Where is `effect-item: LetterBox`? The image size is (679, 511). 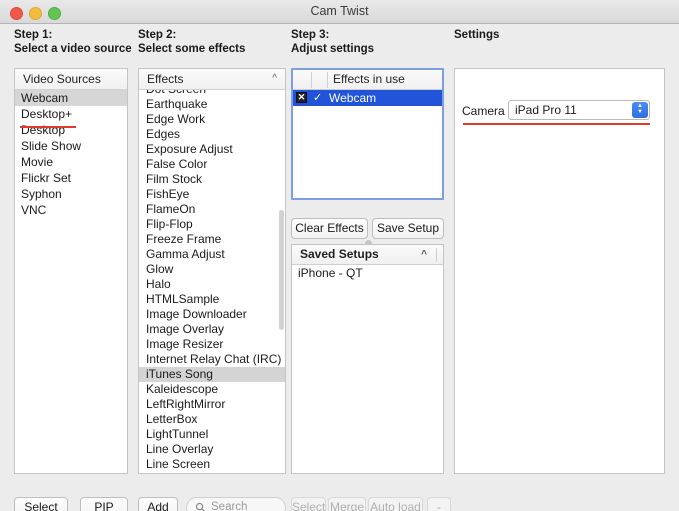 effect-item: LetterBox is located at coordinates (212, 419).